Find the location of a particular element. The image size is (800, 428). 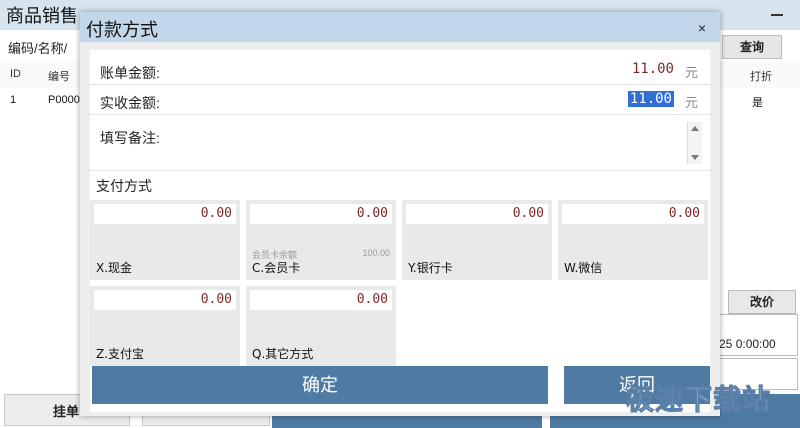

dialog-title: 付款方式 is located at coordinates (122, 30).